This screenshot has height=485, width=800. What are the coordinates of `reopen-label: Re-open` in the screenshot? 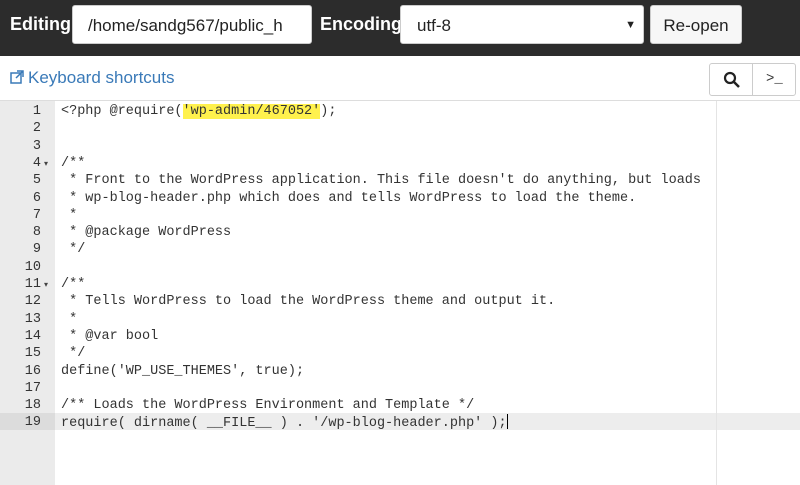 It's located at (696, 25).